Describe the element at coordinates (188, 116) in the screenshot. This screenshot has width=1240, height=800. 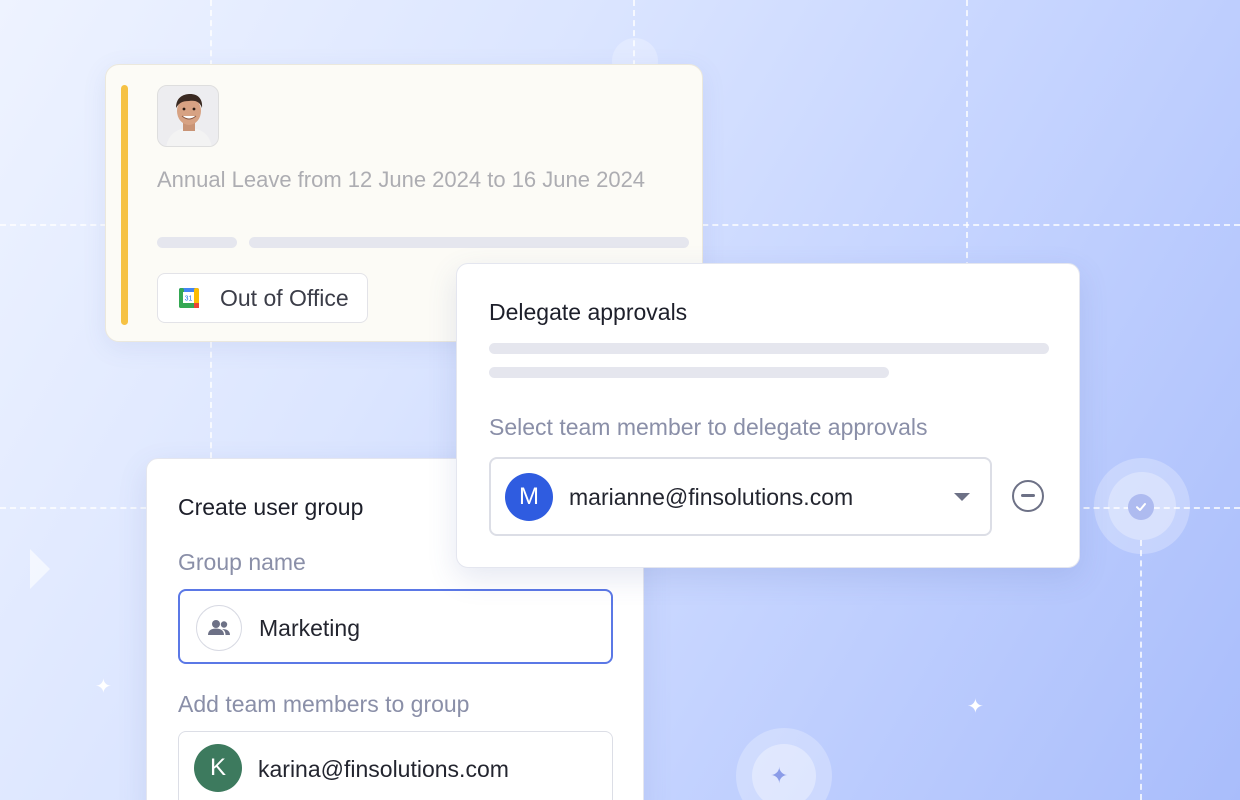
I see `user-photo` at that location.